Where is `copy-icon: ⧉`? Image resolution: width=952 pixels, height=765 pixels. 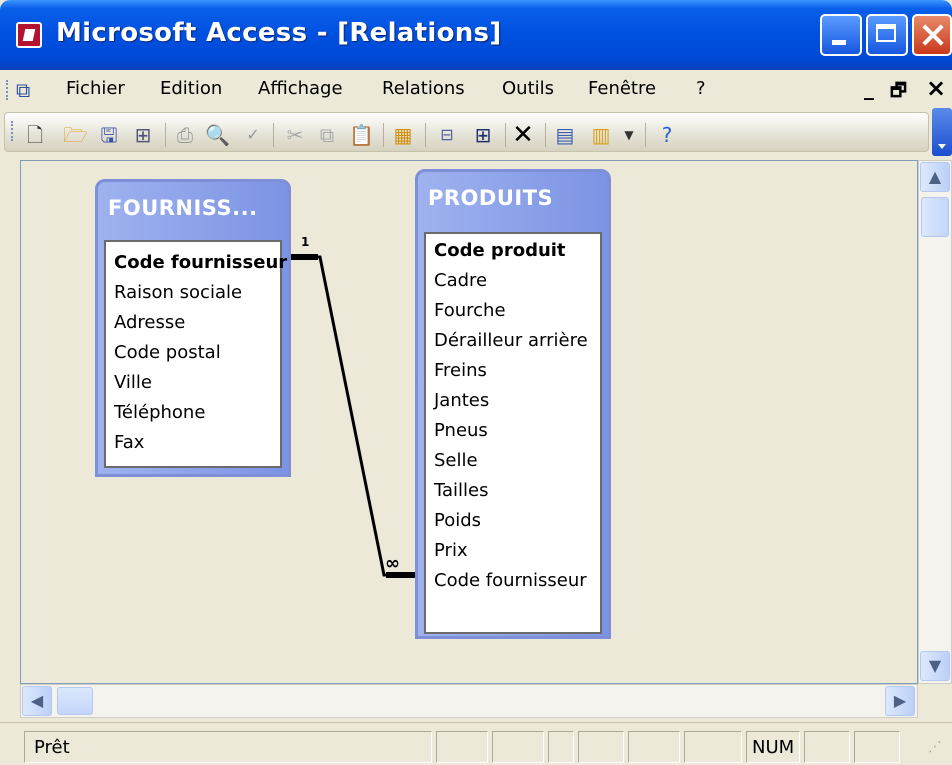
copy-icon: ⧉ is located at coordinates (327, 135).